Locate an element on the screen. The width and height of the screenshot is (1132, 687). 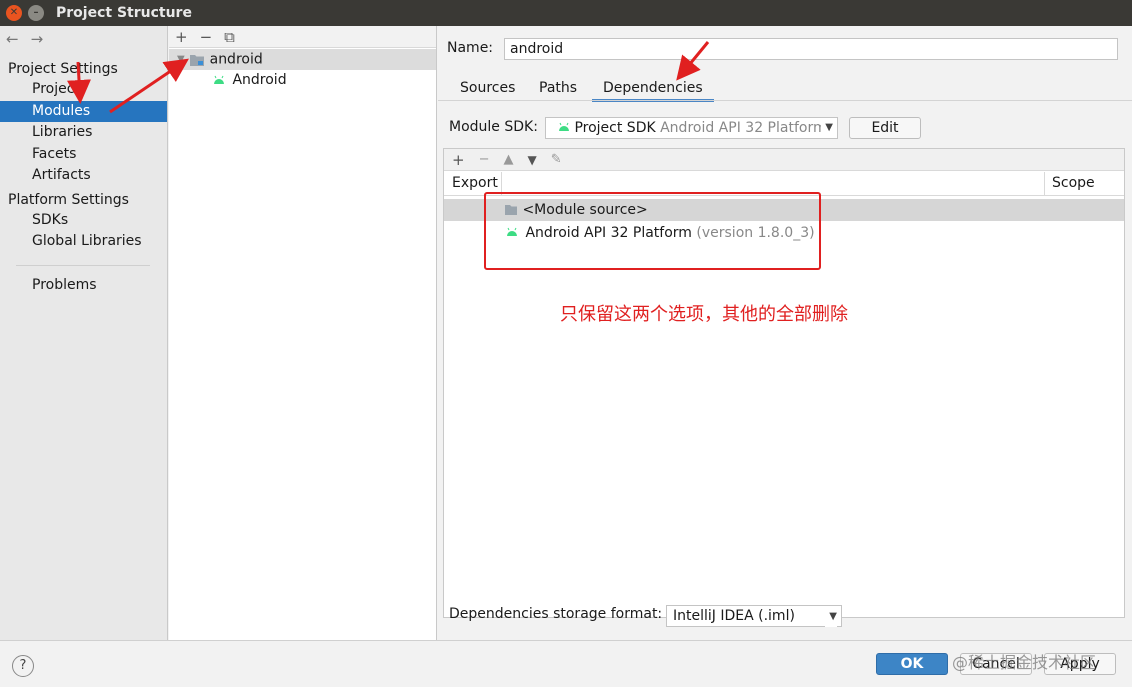
column-divider is located at coordinates (1044, 184).